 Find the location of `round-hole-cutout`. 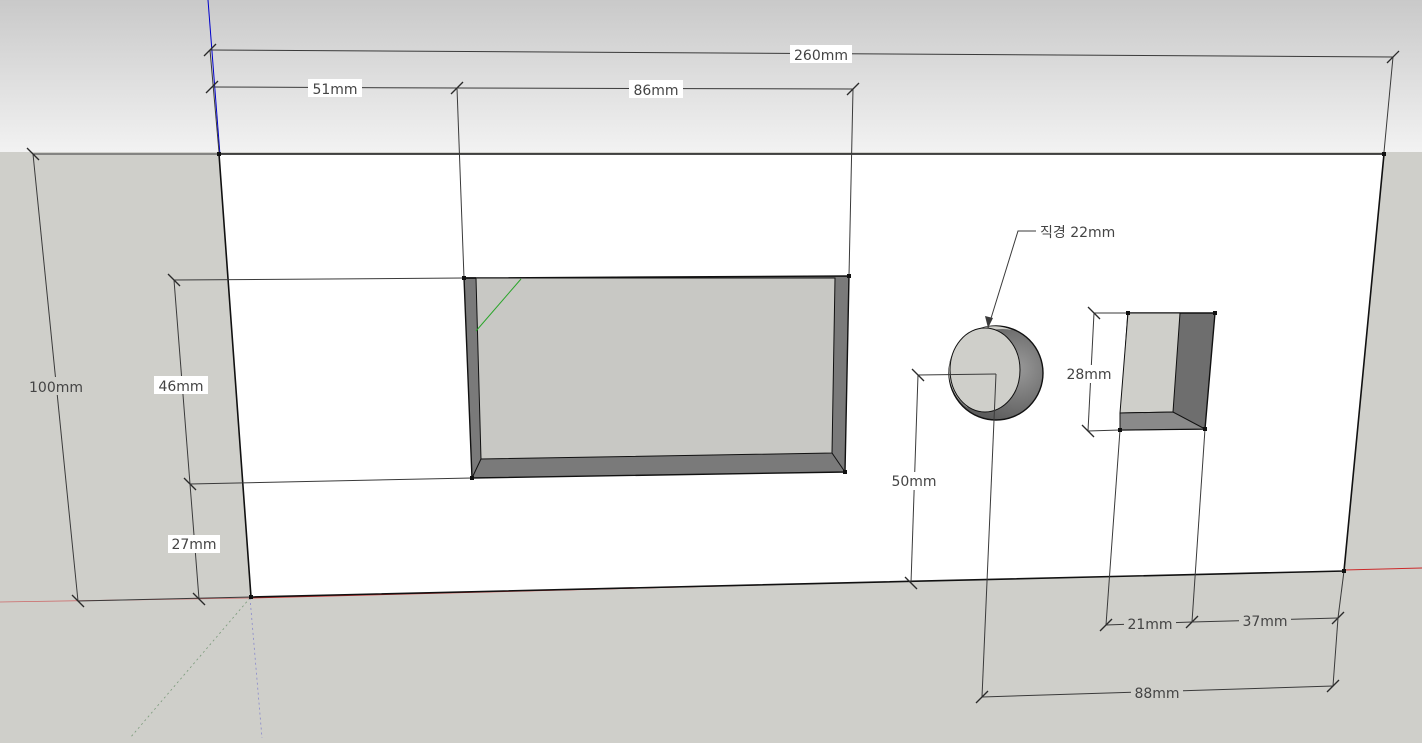

round-hole-cutout is located at coordinates (996, 373).